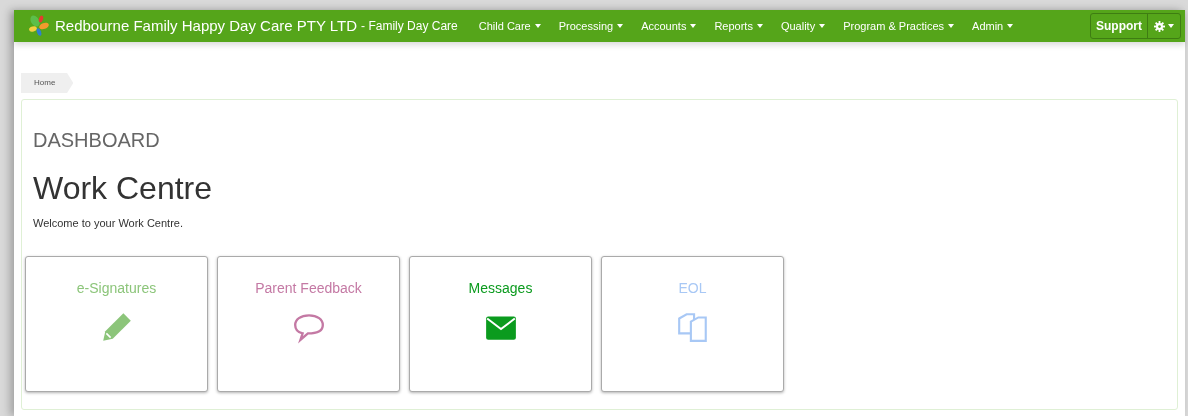 This screenshot has height=416, width=1188. Describe the element at coordinates (123, 188) in the screenshot. I see `page-title: Work Centre` at that location.